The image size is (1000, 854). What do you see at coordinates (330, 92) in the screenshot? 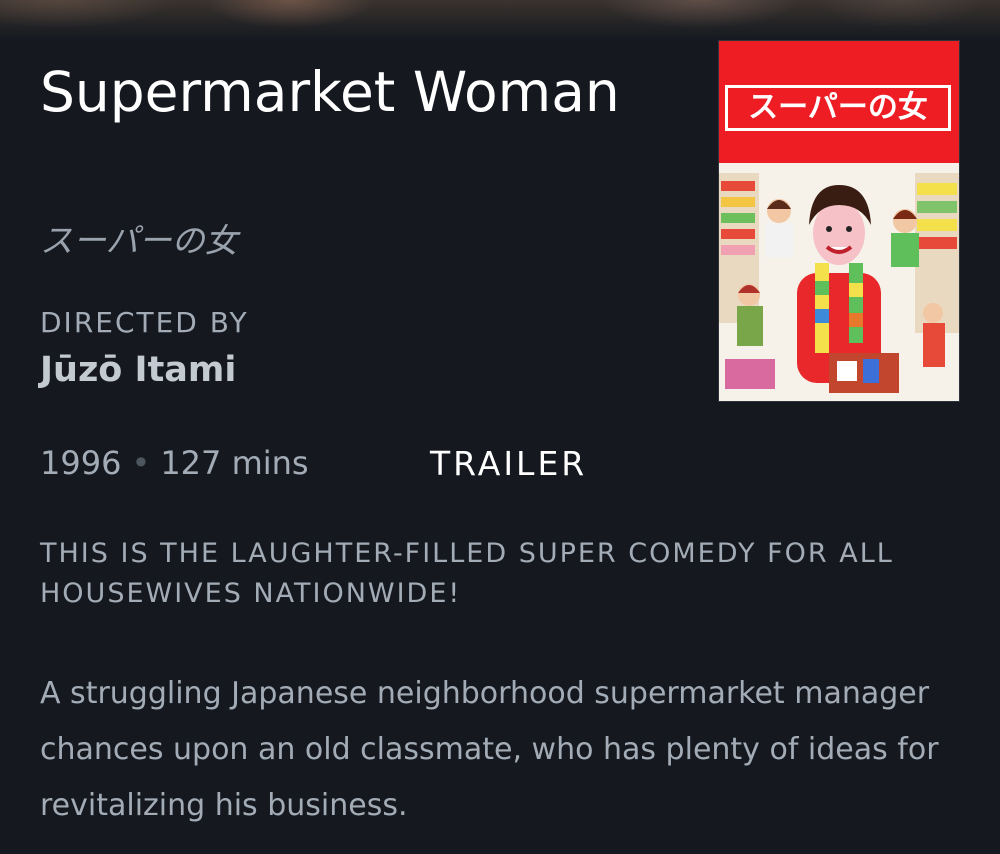
I see `film-title: Supermarket Woman` at bounding box center [330, 92].